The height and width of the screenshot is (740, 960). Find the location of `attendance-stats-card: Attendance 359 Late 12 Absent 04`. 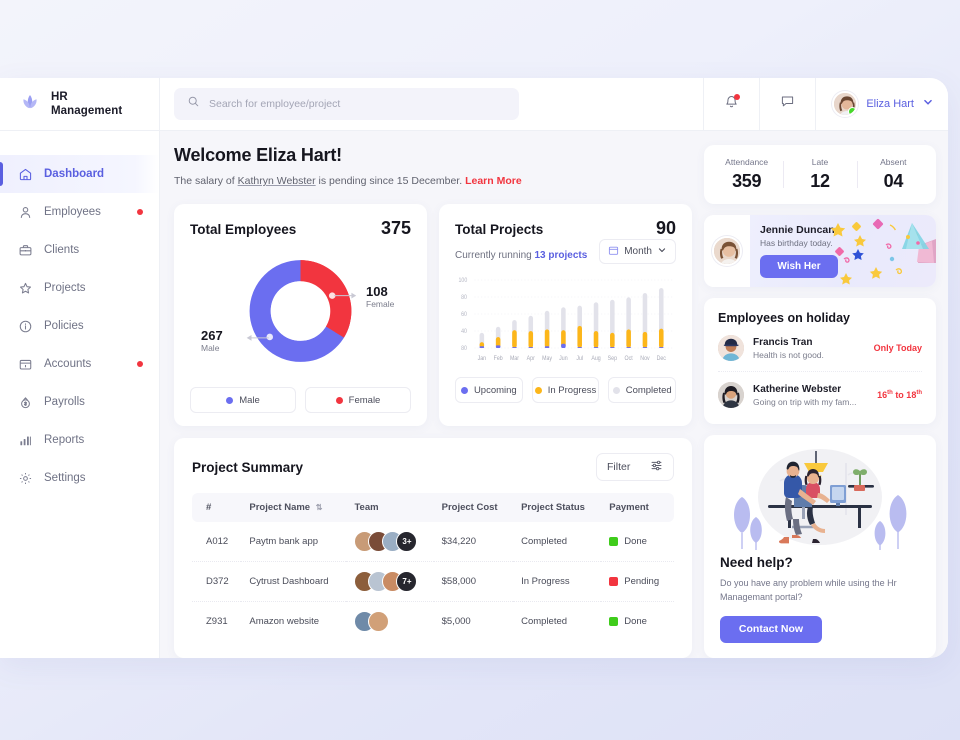

attendance-stats-card: Attendance 359 Late 12 Absent 04 is located at coordinates (820, 174).